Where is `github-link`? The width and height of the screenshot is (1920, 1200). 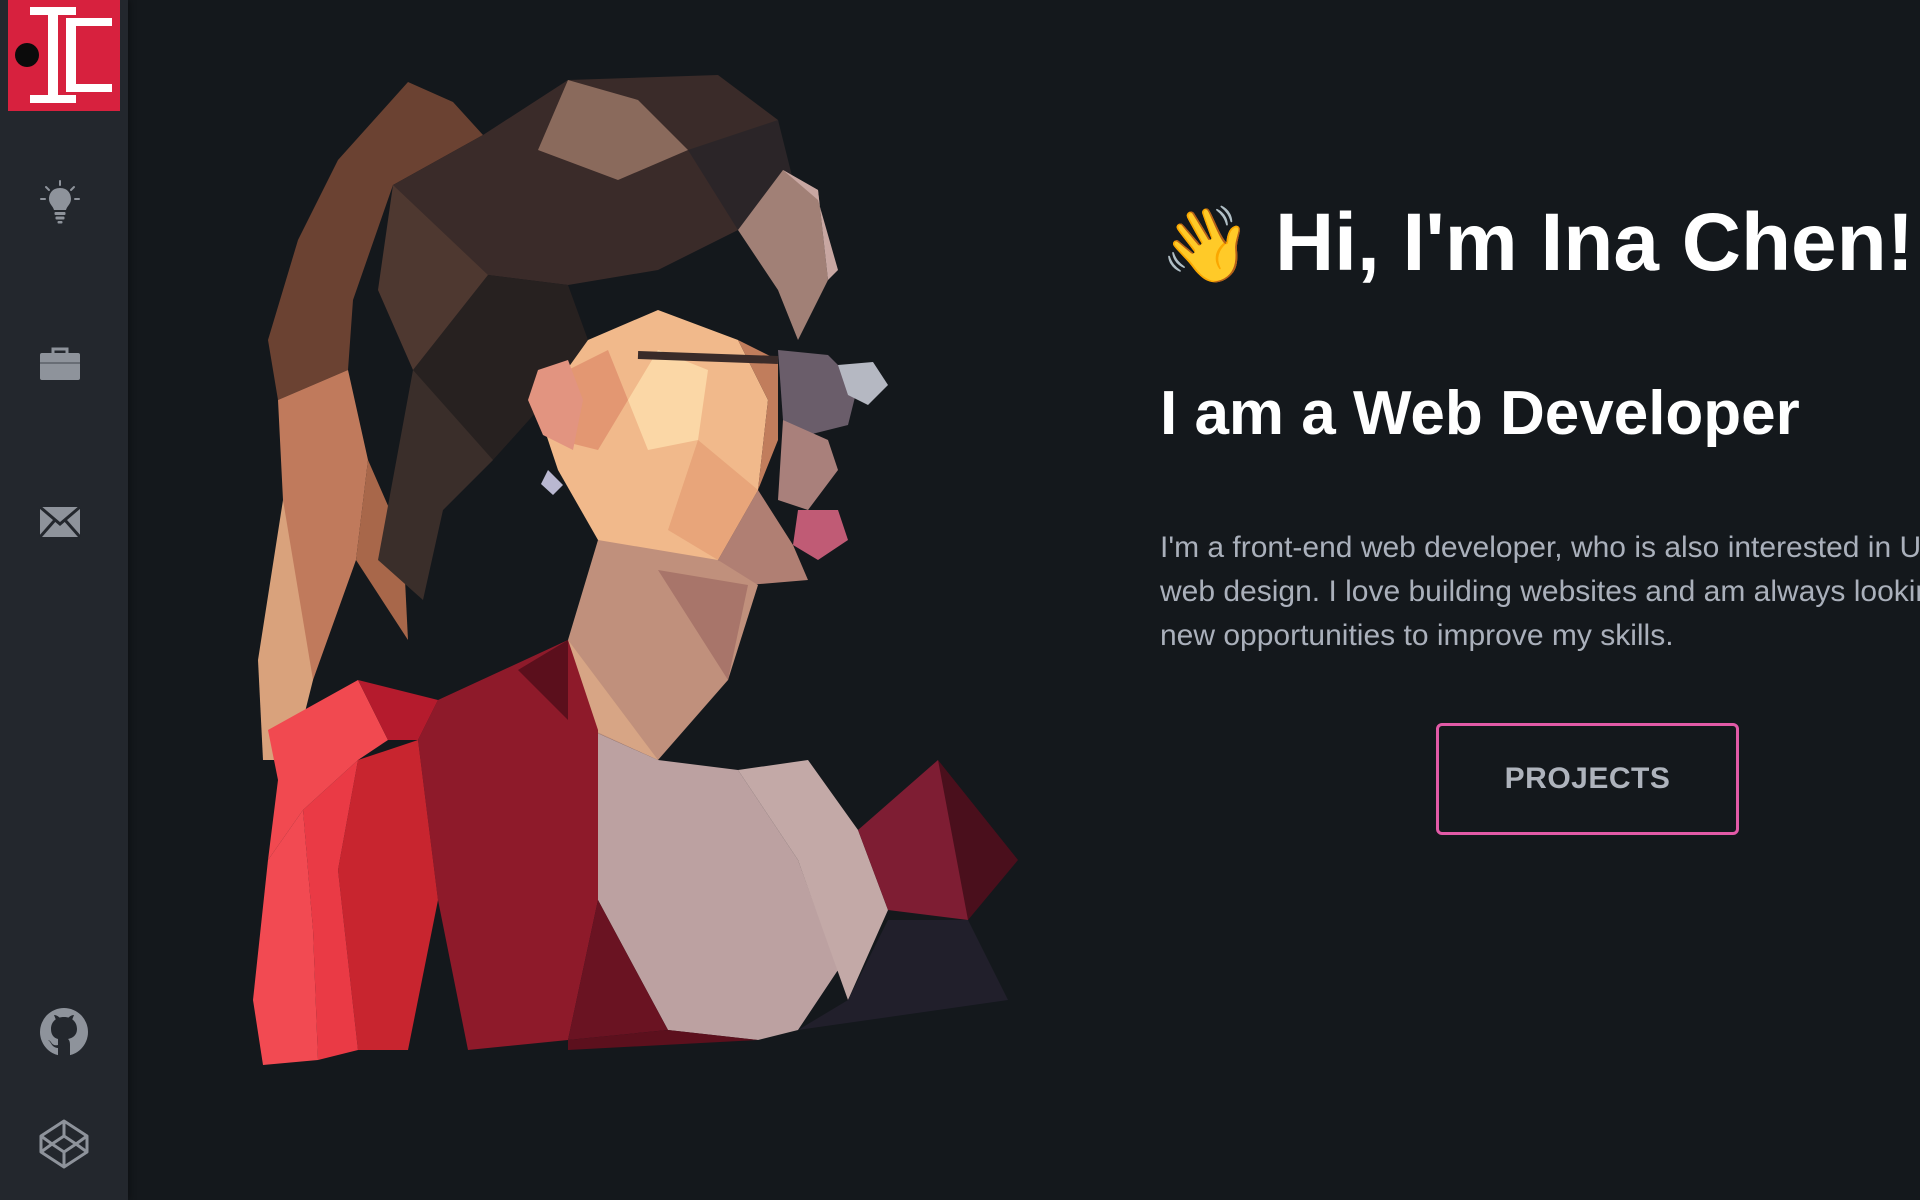
github-link is located at coordinates (64, 1032).